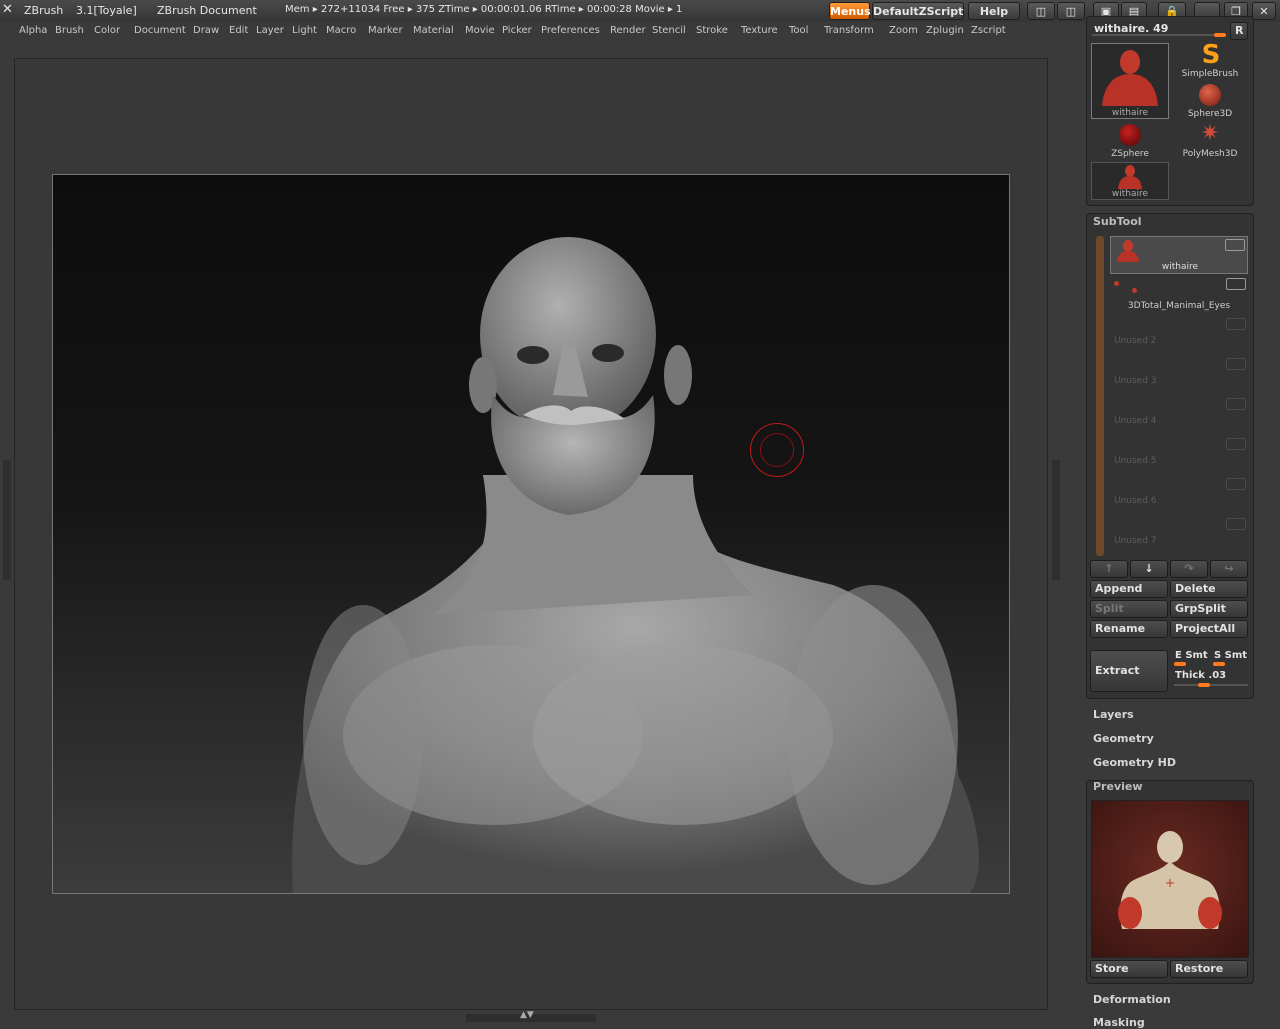  I want to click on thick-label: Thick .03, so click(1200, 675).